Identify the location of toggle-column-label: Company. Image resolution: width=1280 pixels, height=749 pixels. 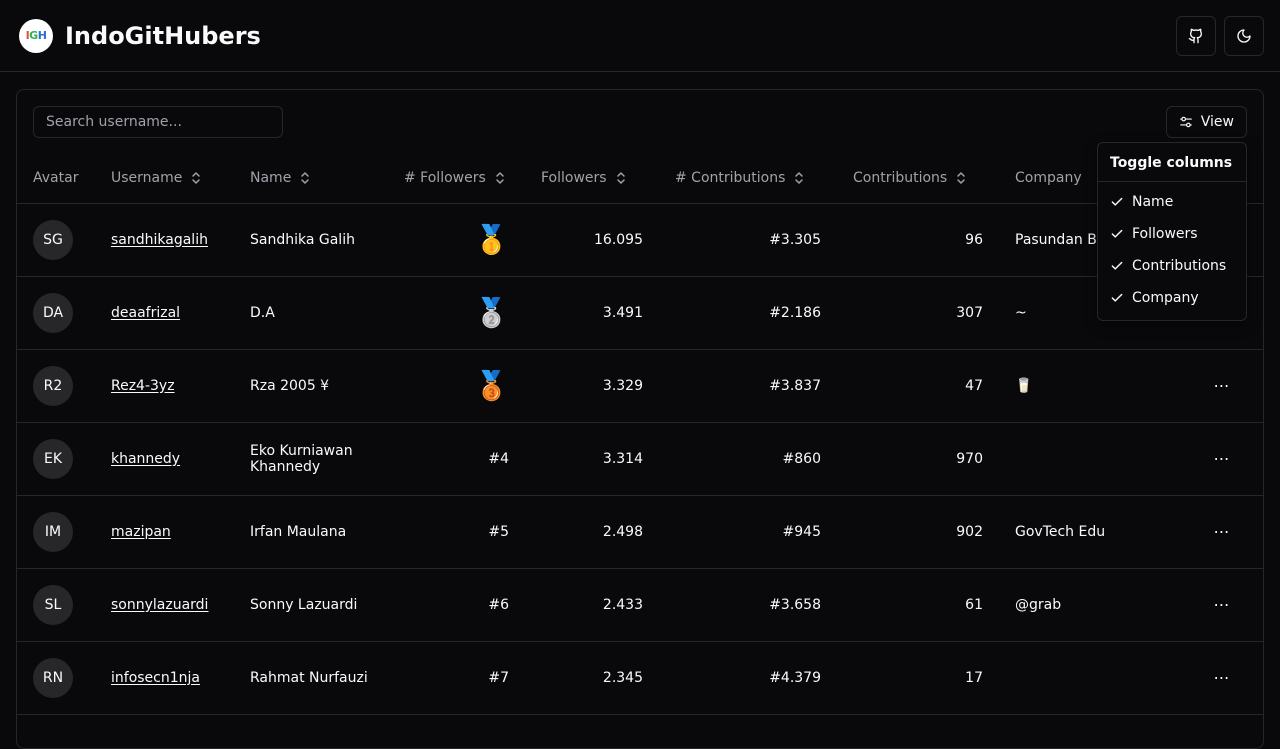
(1165, 298).